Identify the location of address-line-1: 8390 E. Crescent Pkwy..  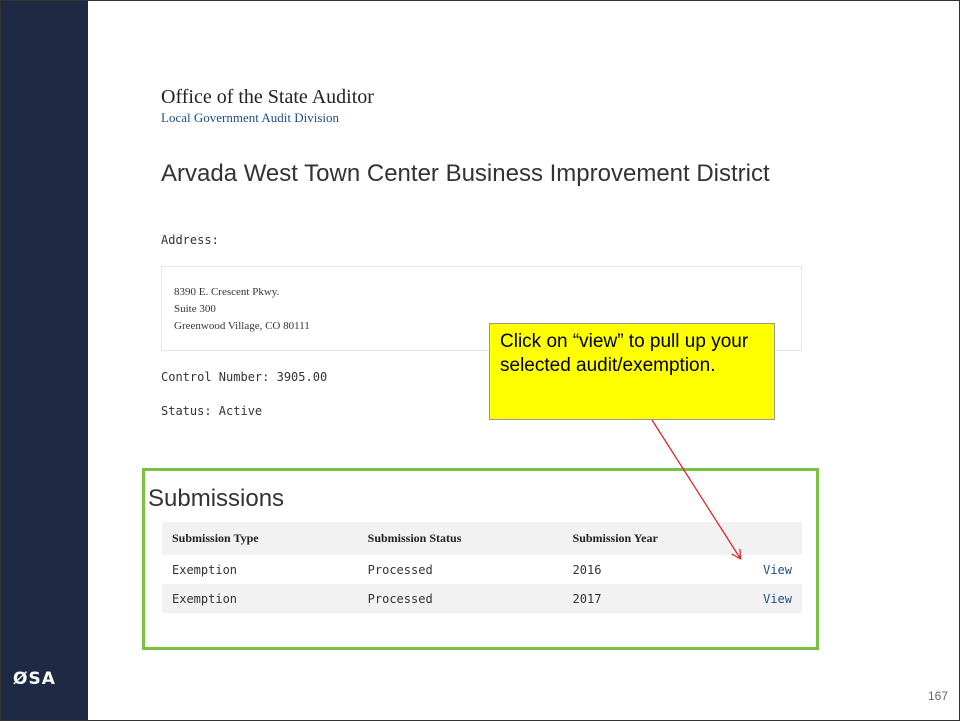
(227, 292).